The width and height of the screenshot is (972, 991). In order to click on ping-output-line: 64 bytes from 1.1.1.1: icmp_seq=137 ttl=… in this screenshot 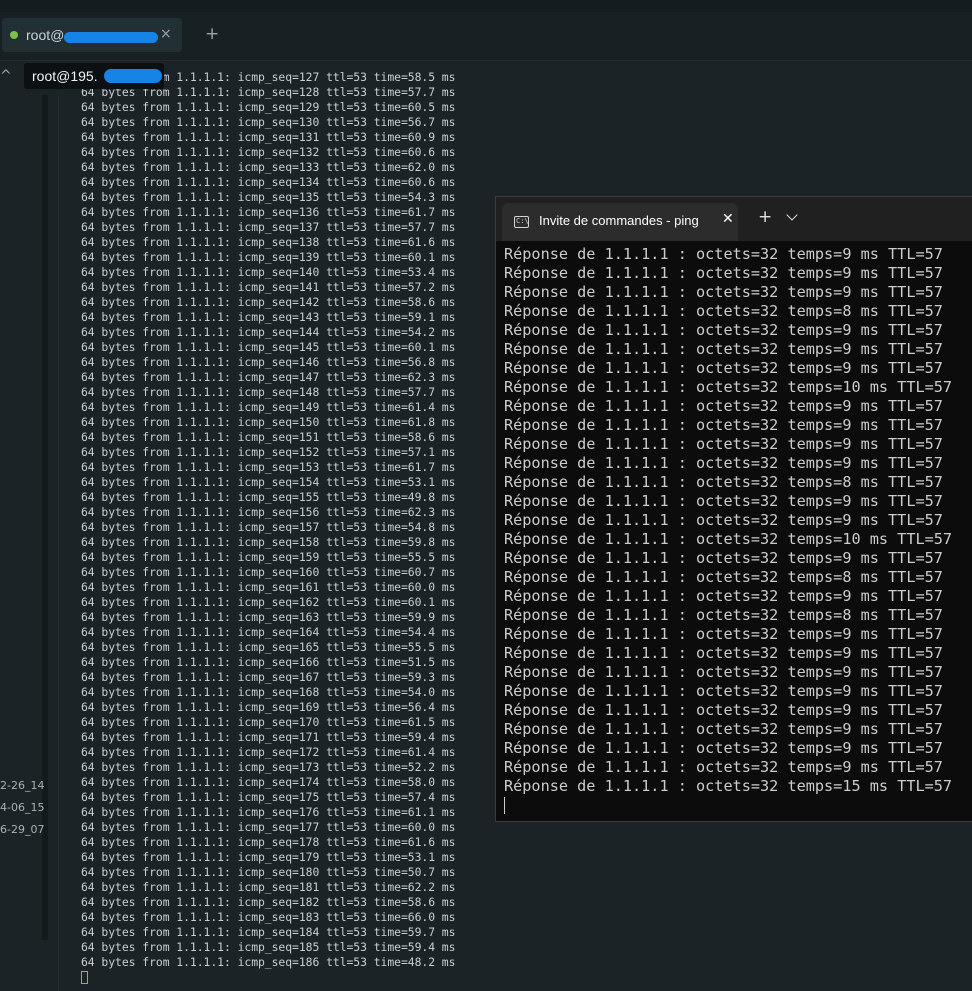, I will do `click(268, 227)`.